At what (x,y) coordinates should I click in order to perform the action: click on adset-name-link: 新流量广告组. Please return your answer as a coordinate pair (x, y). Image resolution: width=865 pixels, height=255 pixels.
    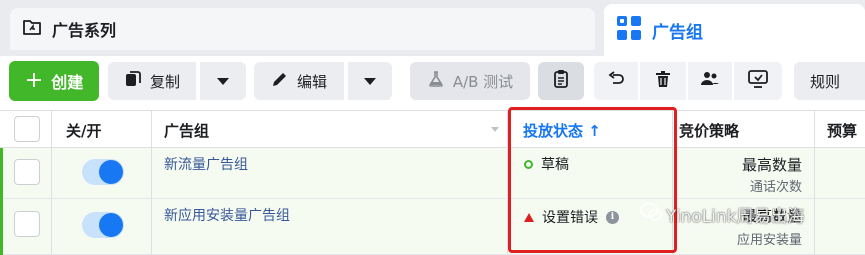
    Looking at the image, I should click on (206, 164).